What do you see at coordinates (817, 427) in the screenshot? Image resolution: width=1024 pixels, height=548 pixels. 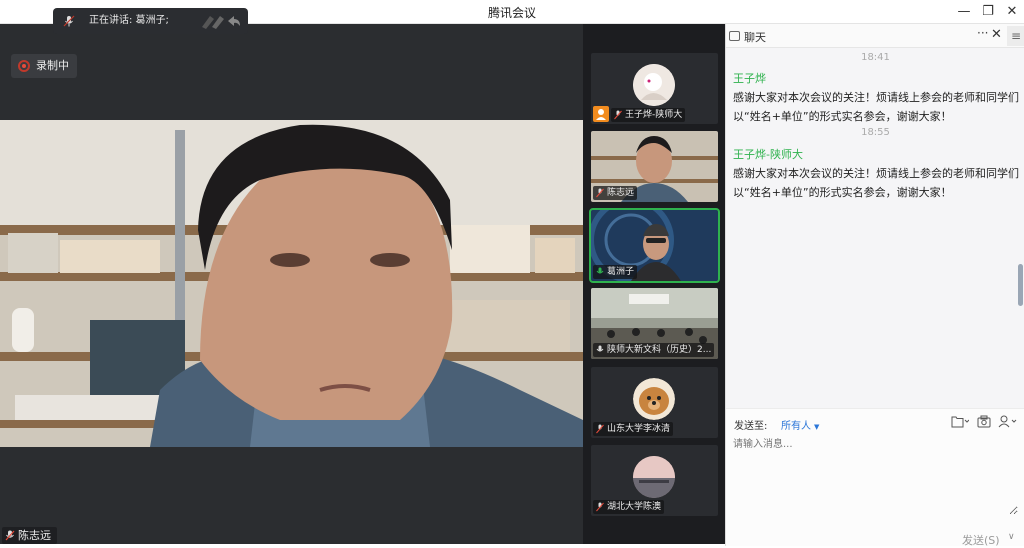 I see `chevron-down-icon: ▼` at bounding box center [817, 427].